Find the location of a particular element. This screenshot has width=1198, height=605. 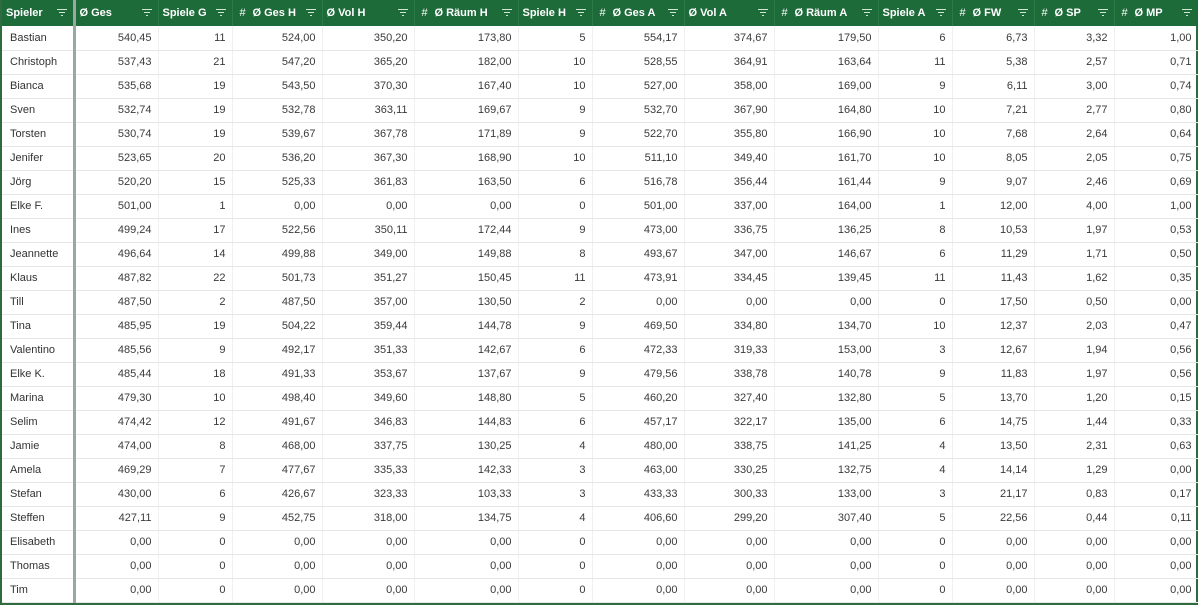

table-cell: 537,43 is located at coordinates (116, 62).